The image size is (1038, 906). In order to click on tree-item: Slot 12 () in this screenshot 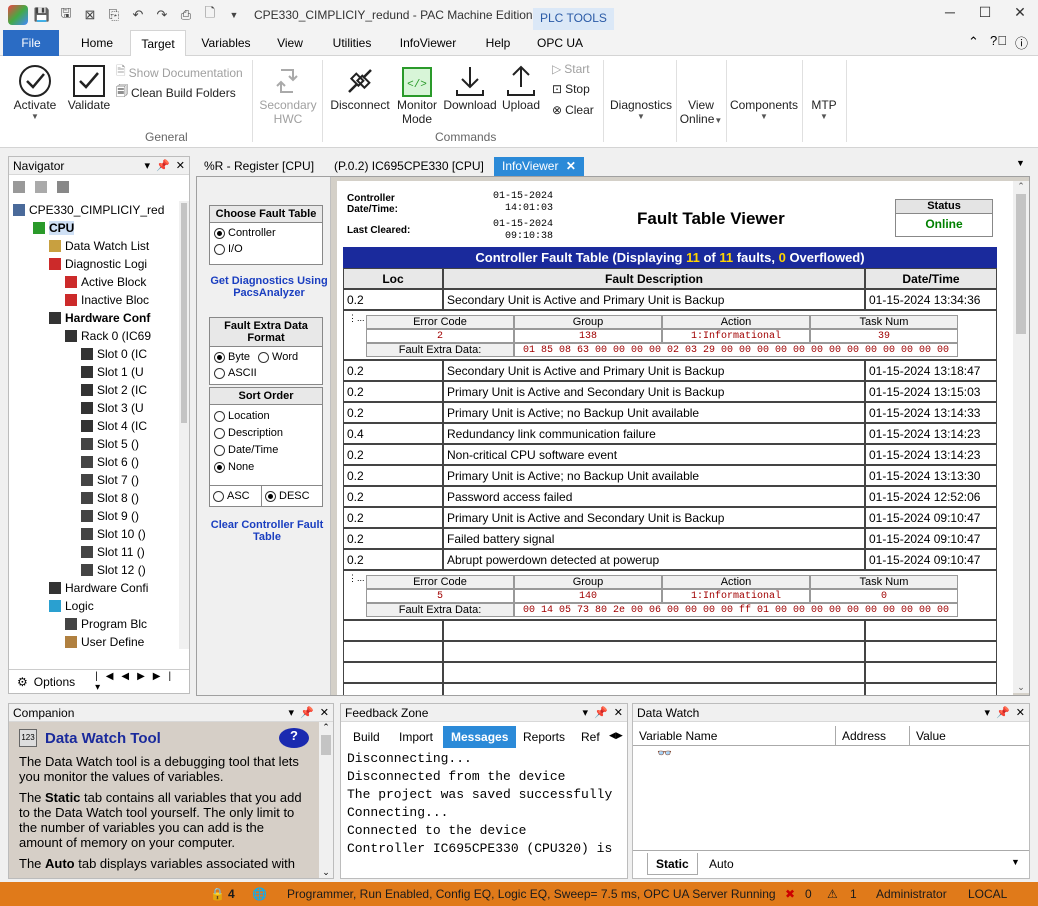, I will do `click(113, 570)`.